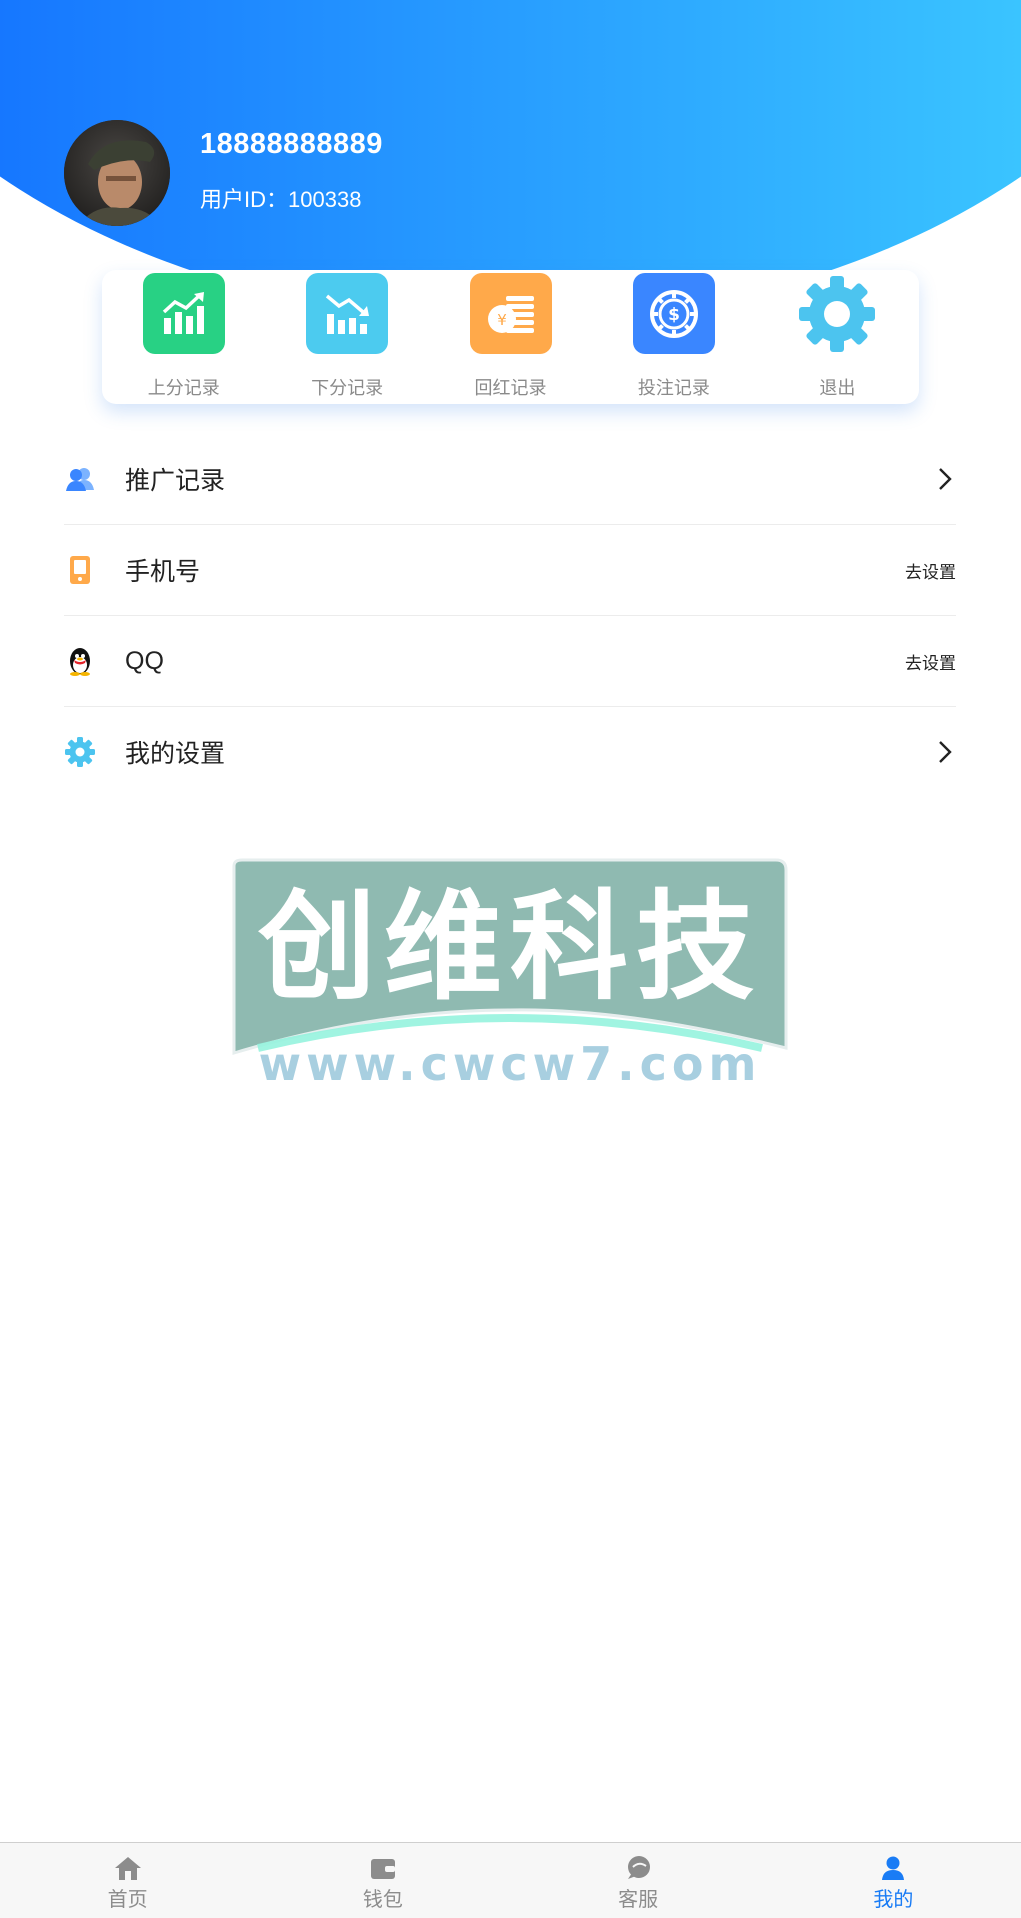  What do you see at coordinates (80, 479) in the screenshot?
I see `users-icon` at bounding box center [80, 479].